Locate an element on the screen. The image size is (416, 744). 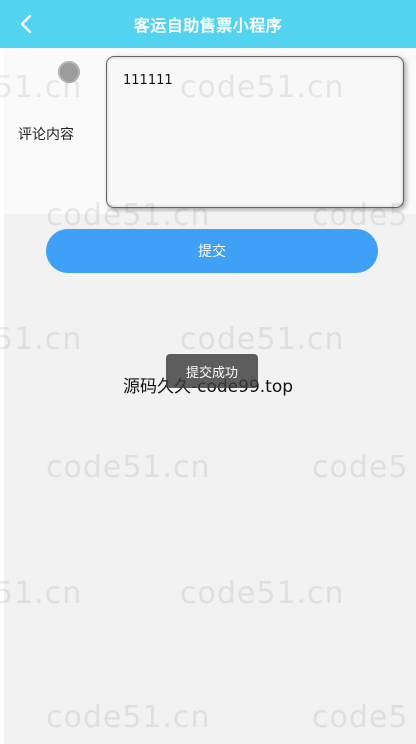
chevron-left-icon is located at coordinates (26, 24).